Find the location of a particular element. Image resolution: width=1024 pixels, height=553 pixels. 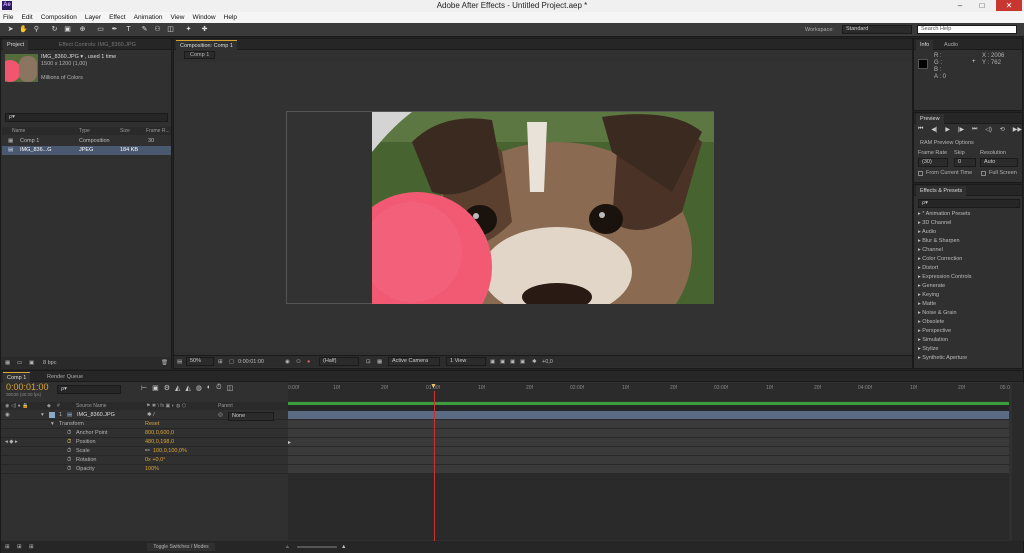

menu-window: Window is located at coordinates (204, 17).